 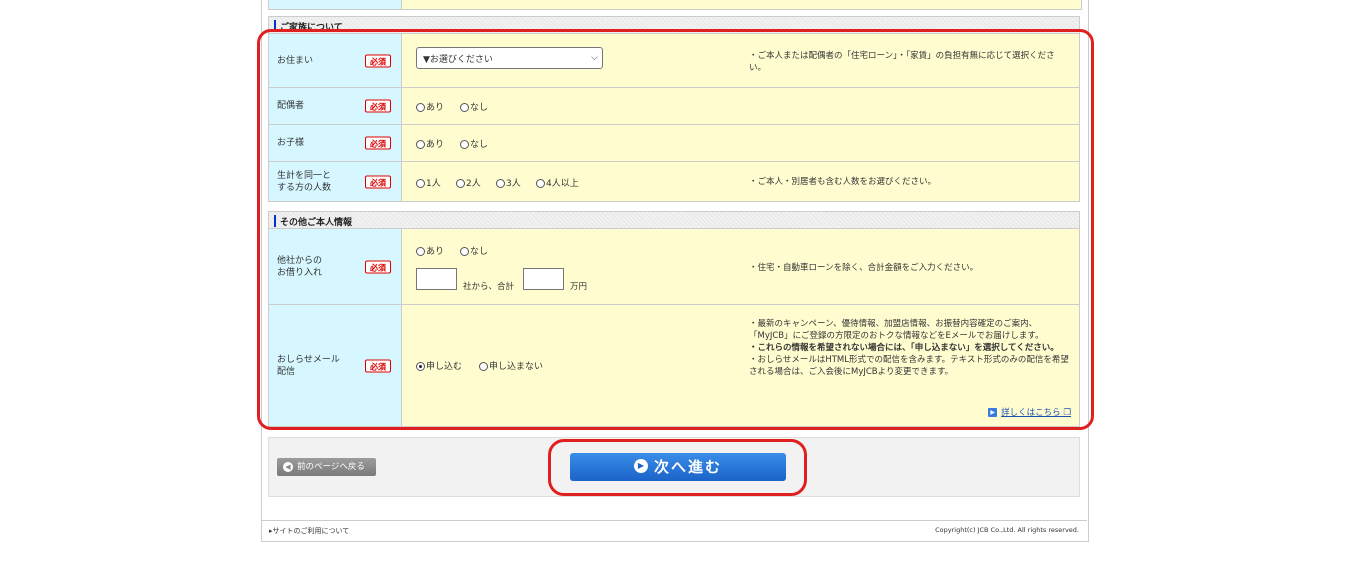 What do you see at coordinates (309, 531) in the screenshot?
I see `site-usage-link: ▸サイトのご利用について` at bounding box center [309, 531].